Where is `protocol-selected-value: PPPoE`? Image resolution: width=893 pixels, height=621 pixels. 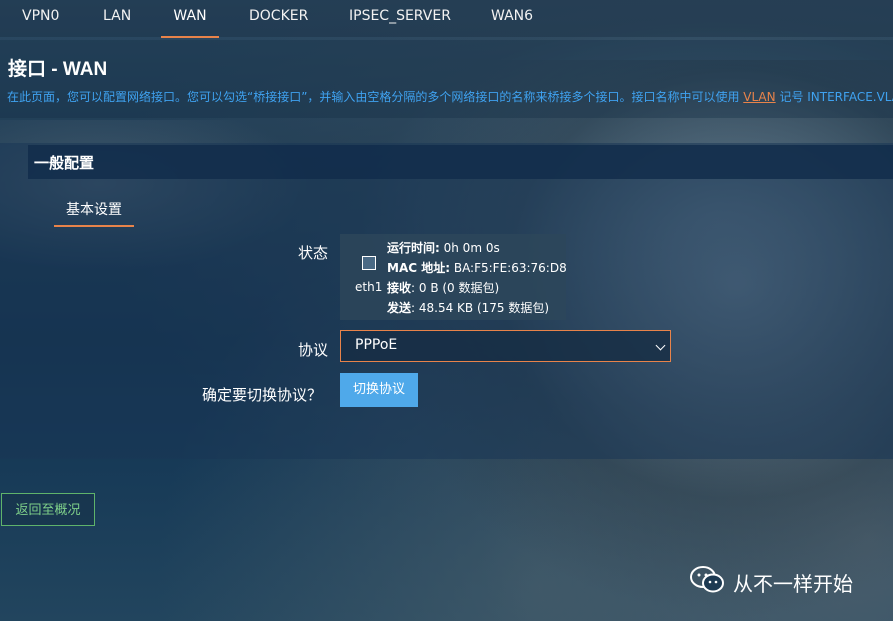
protocol-selected-value: PPPoE is located at coordinates (376, 345).